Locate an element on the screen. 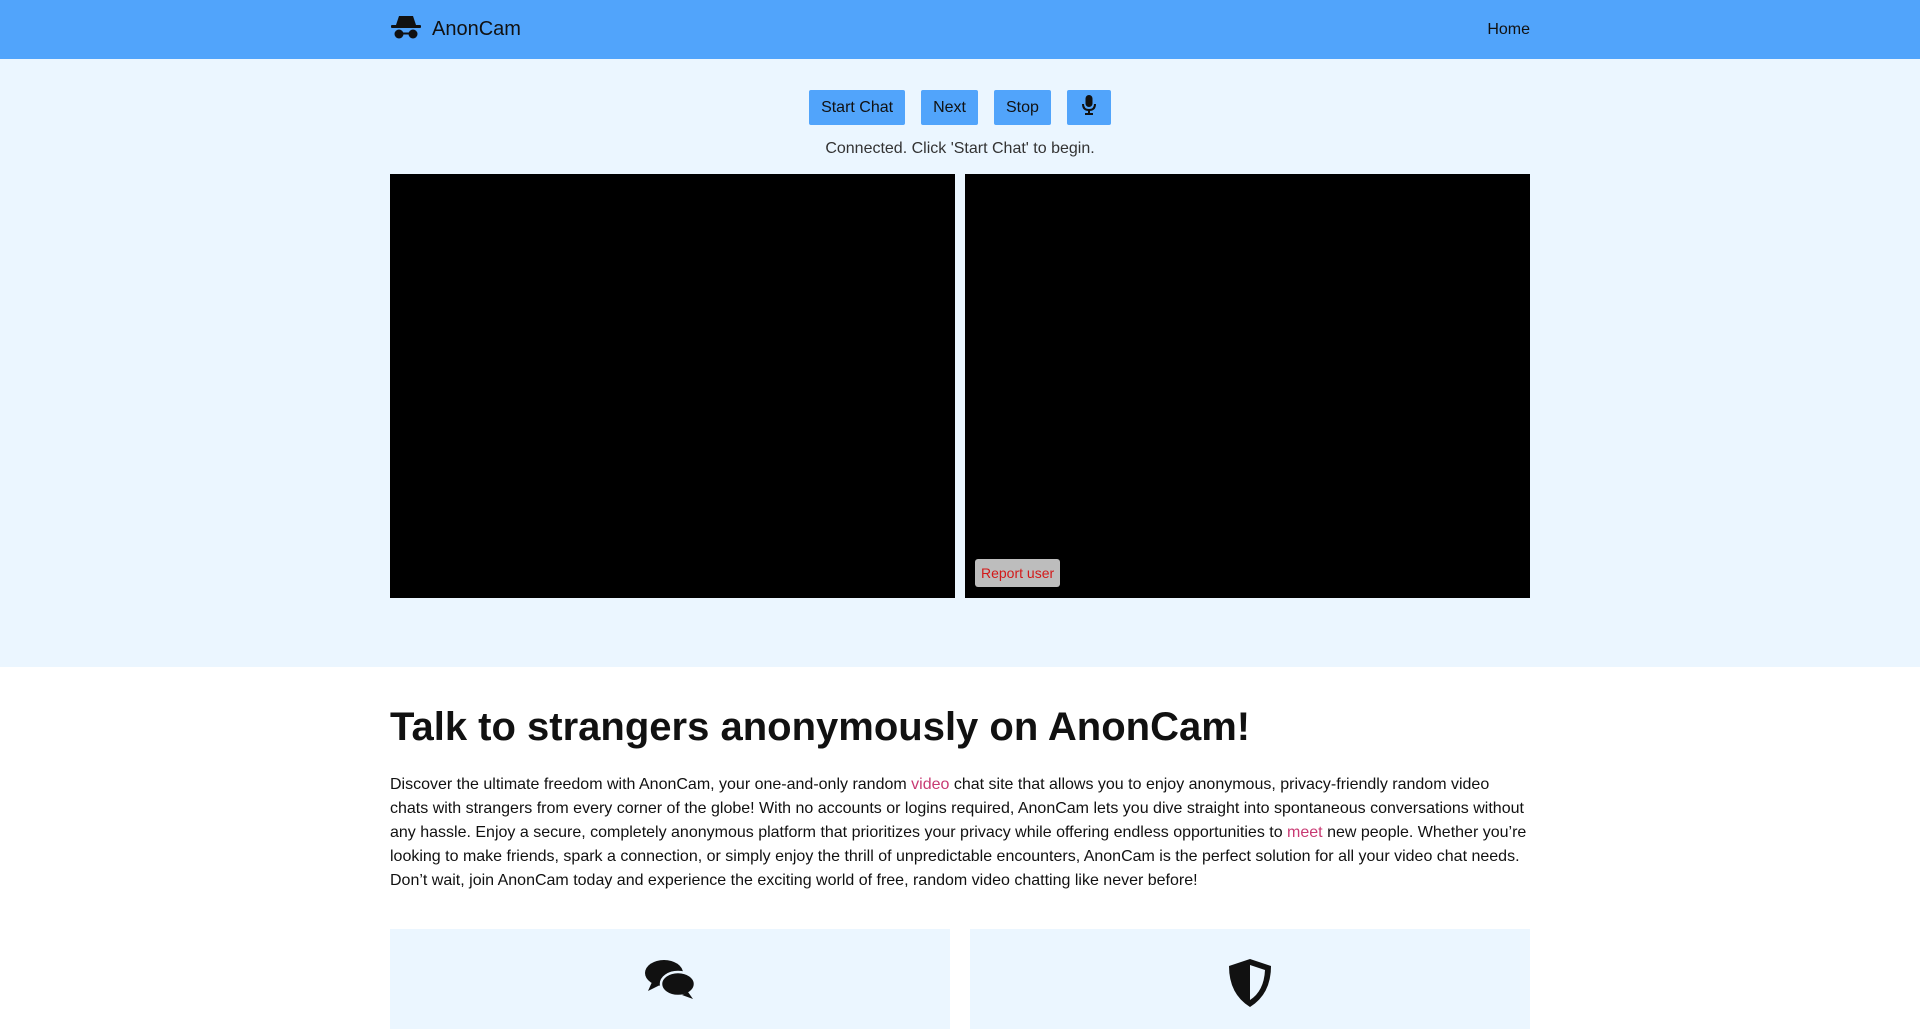 This screenshot has height=1029, width=1920. microphone-icon is located at coordinates (1088, 107).